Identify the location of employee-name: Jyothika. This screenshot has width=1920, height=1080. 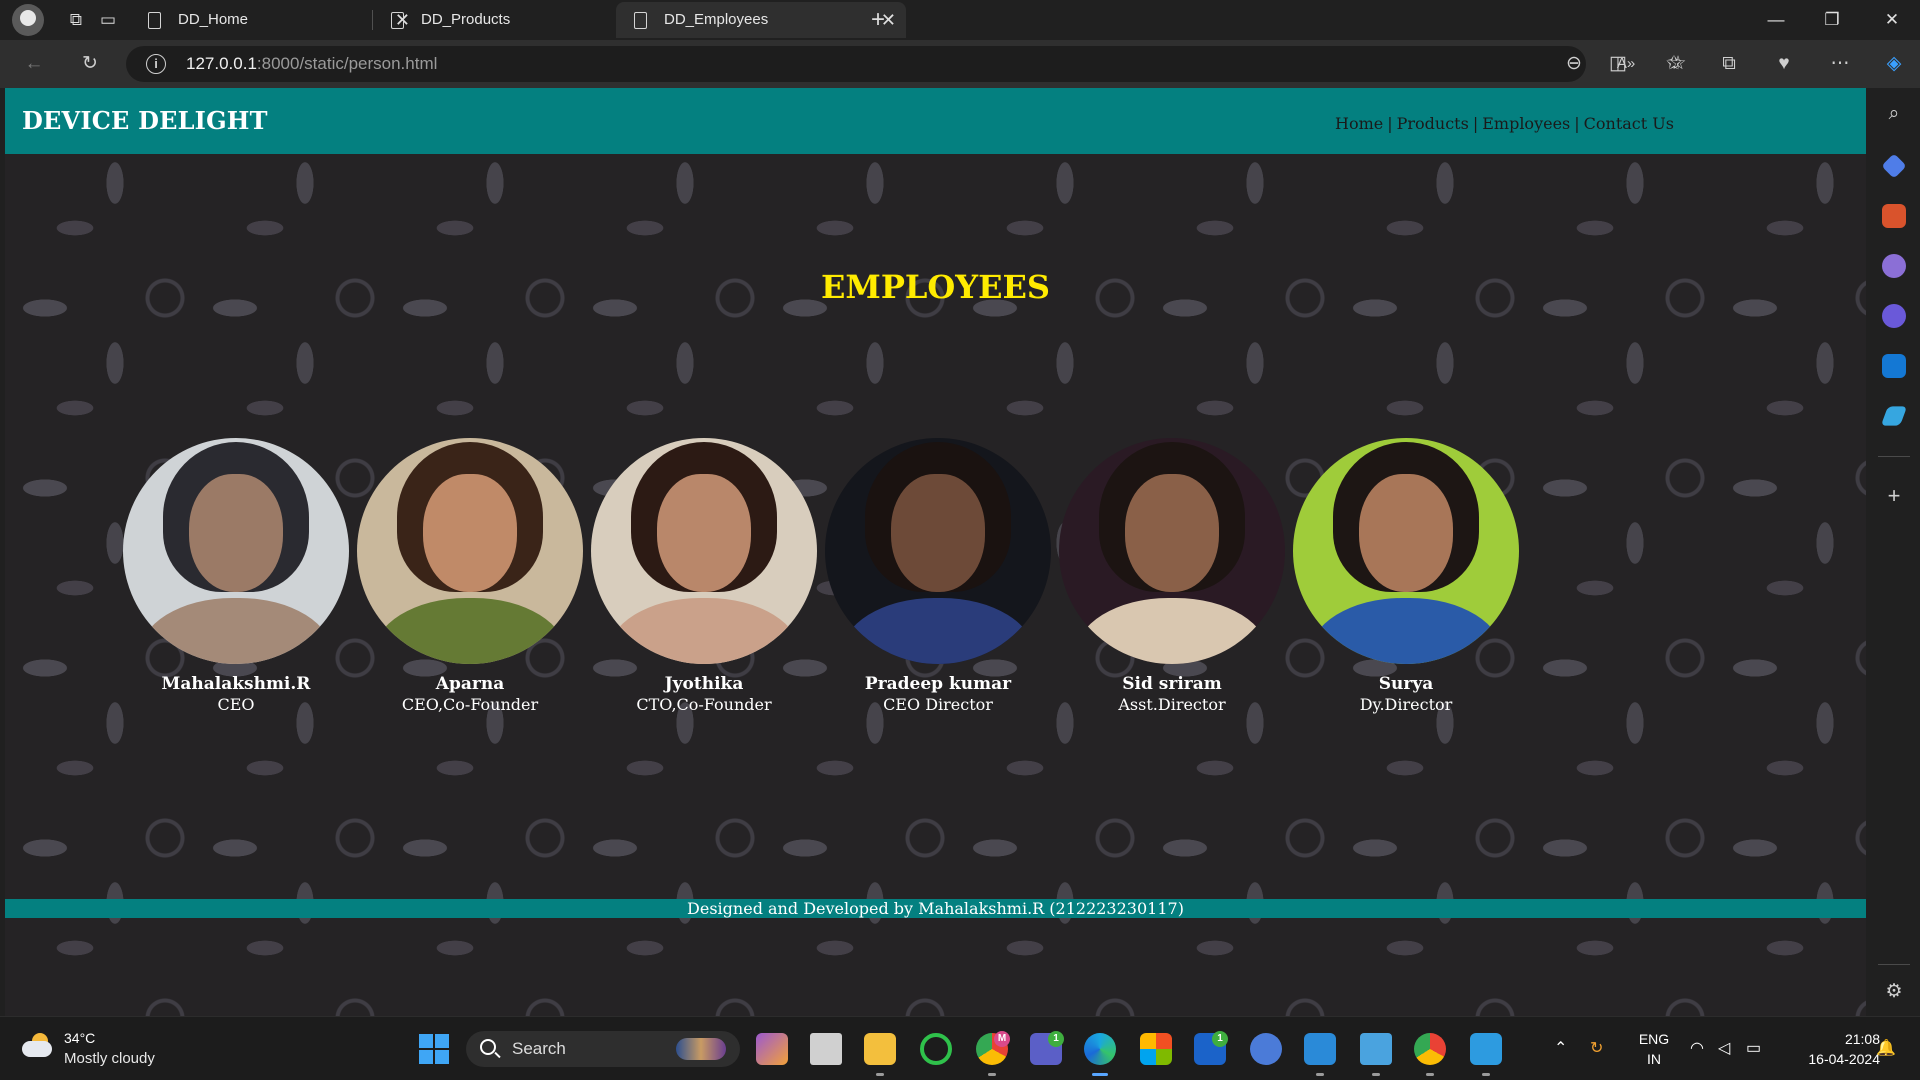
(704, 684).